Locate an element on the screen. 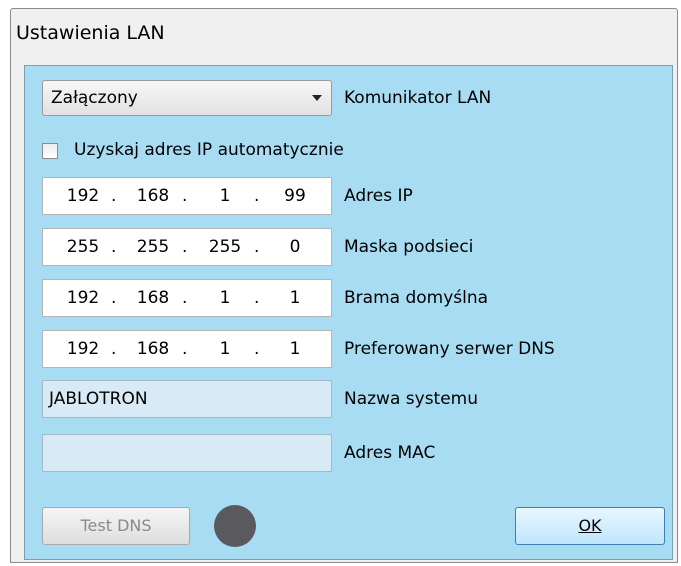  system-name-field: JABLOTRON is located at coordinates (187, 399).